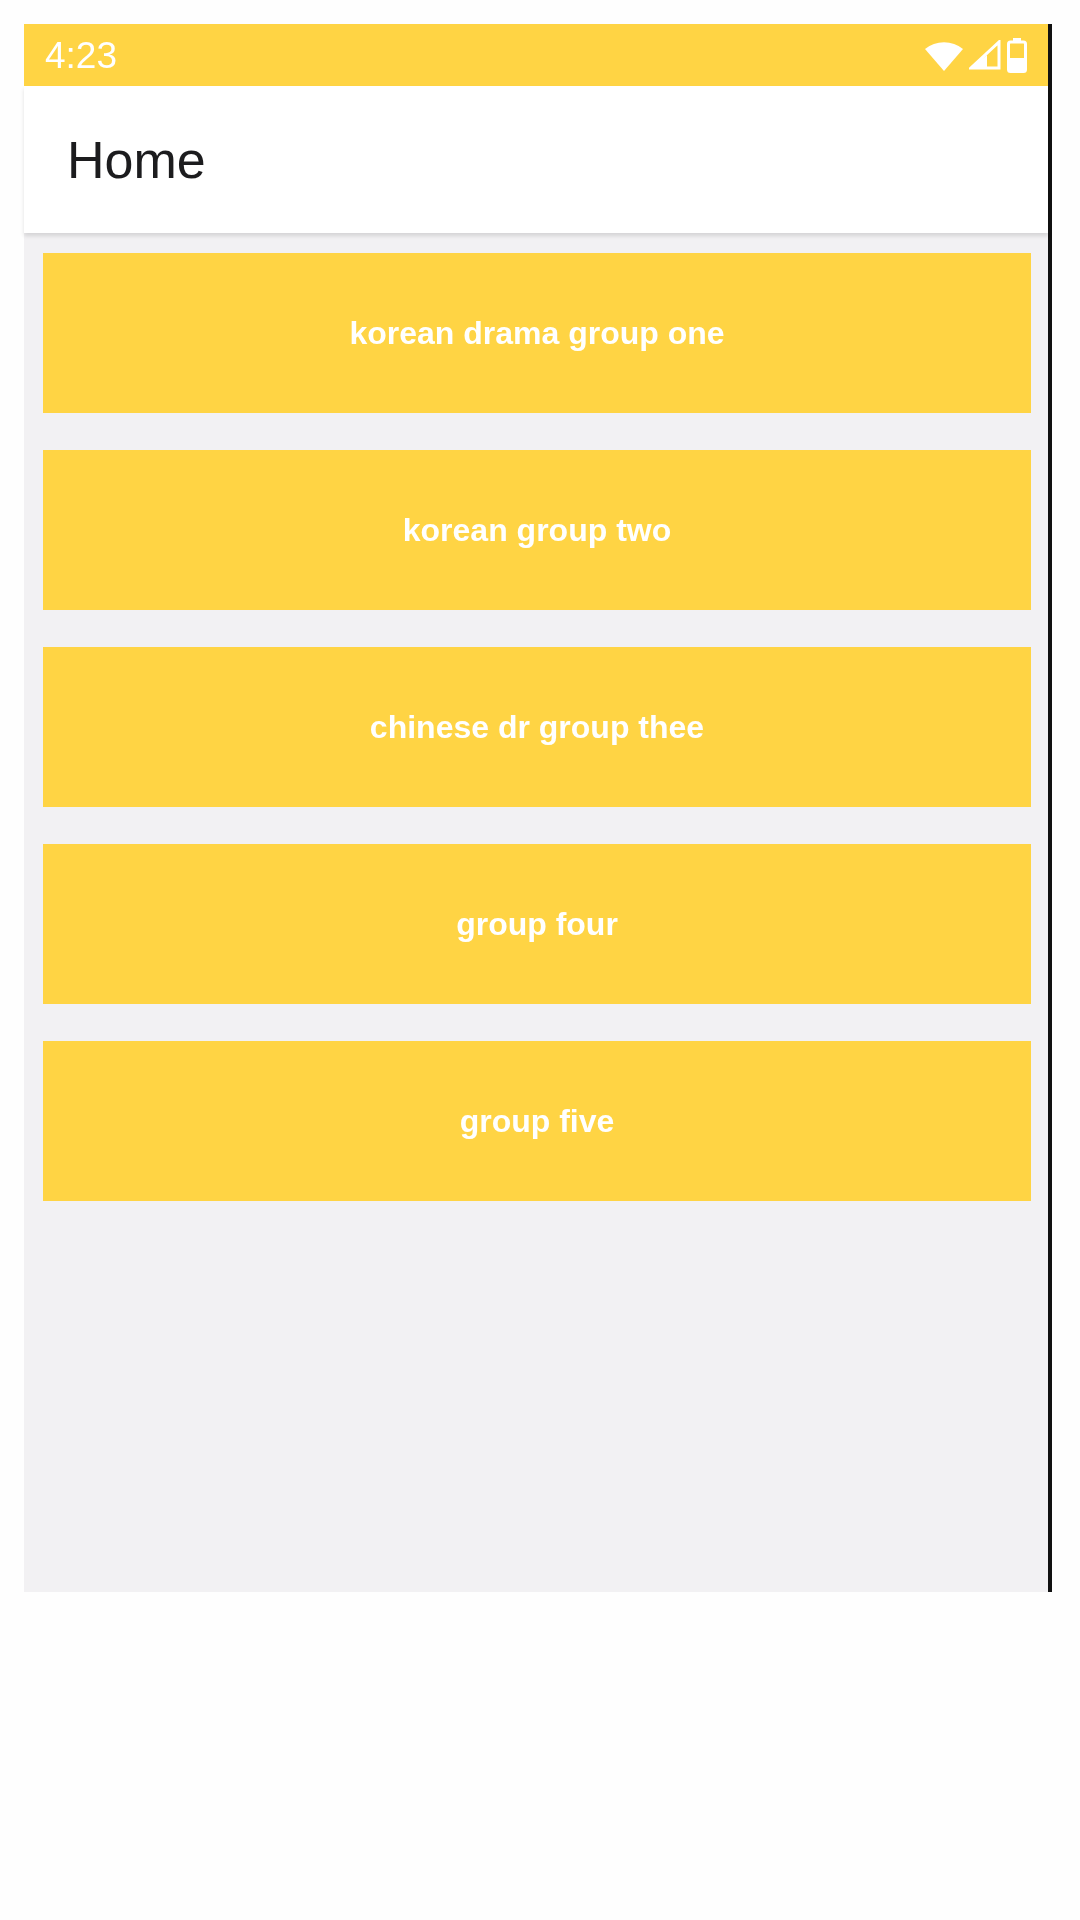 The image size is (1080, 1920). What do you see at coordinates (537, 924) in the screenshot?
I see `group-button: group four` at bounding box center [537, 924].